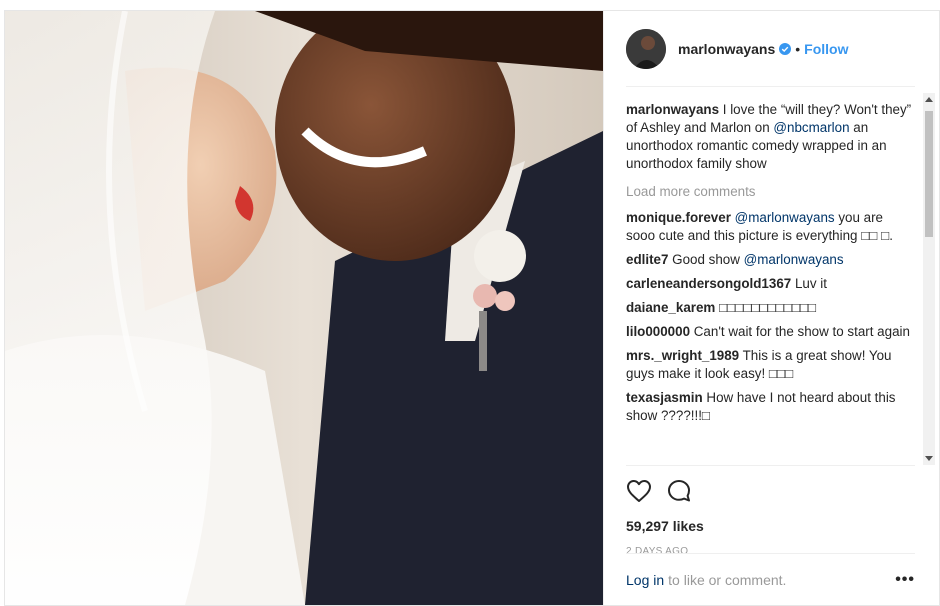 The image size is (940, 606). I want to click on avatar, so click(646, 49).